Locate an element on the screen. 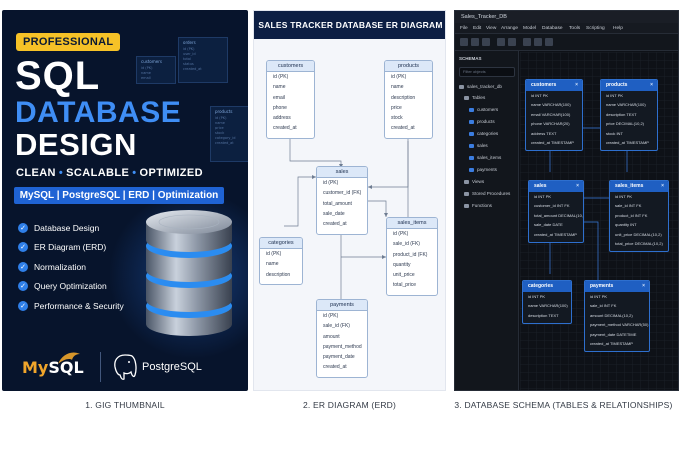 The width and height of the screenshot is (680, 453). tree-table-categories: categories is located at coordinates (483, 134).